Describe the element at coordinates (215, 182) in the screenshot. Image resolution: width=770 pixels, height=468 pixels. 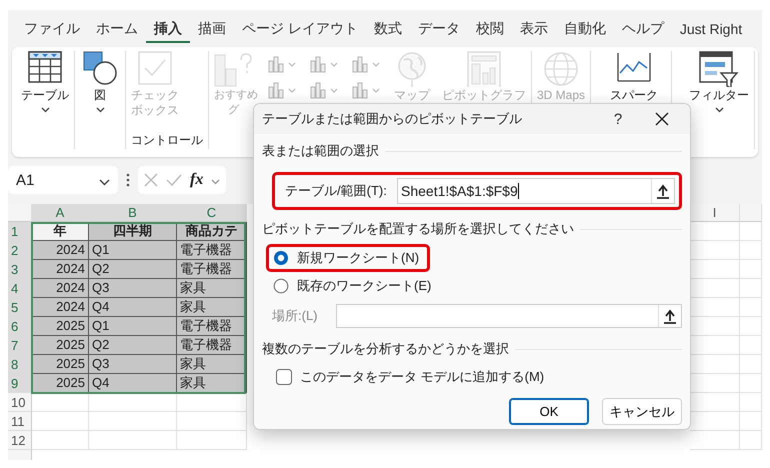
I see `caret-icon` at that location.